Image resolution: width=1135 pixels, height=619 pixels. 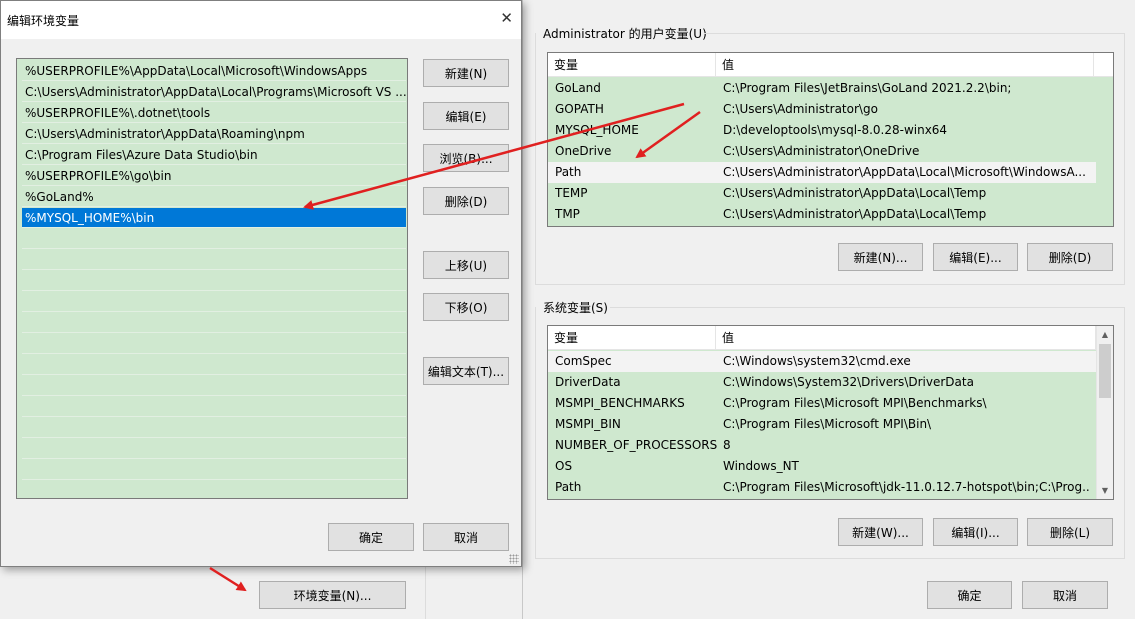 What do you see at coordinates (228, 579) in the screenshot?
I see `arrow-to-env-button` at bounding box center [228, 579].